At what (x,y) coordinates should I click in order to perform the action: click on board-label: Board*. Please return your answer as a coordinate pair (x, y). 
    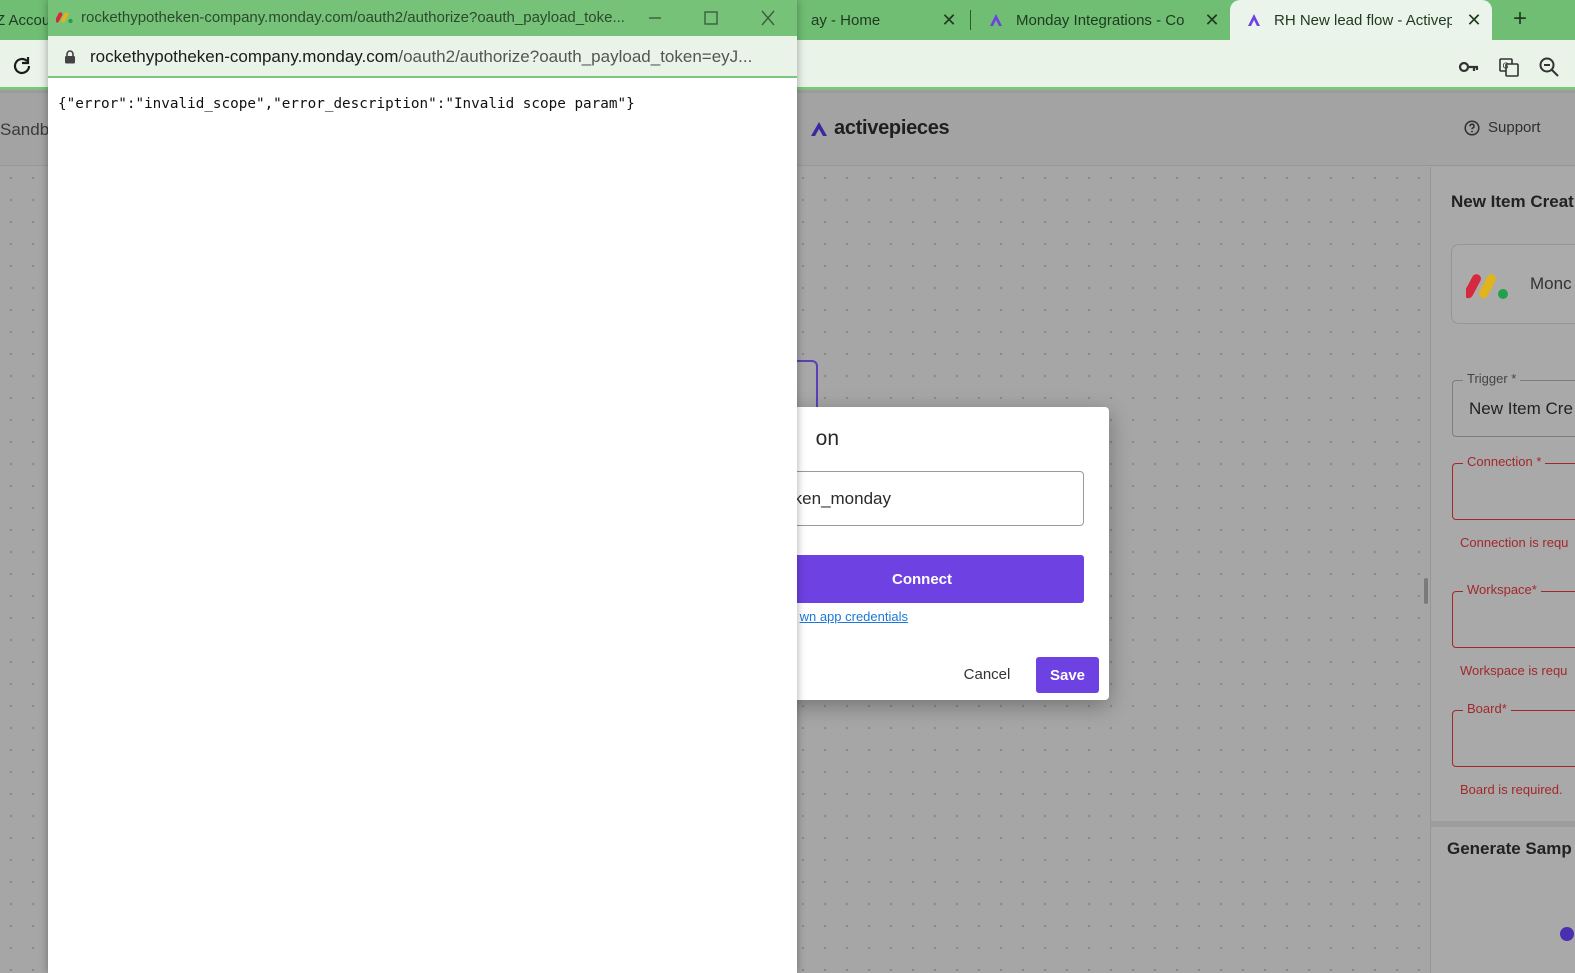
    Looking at the image, I should click on (1487, 708).